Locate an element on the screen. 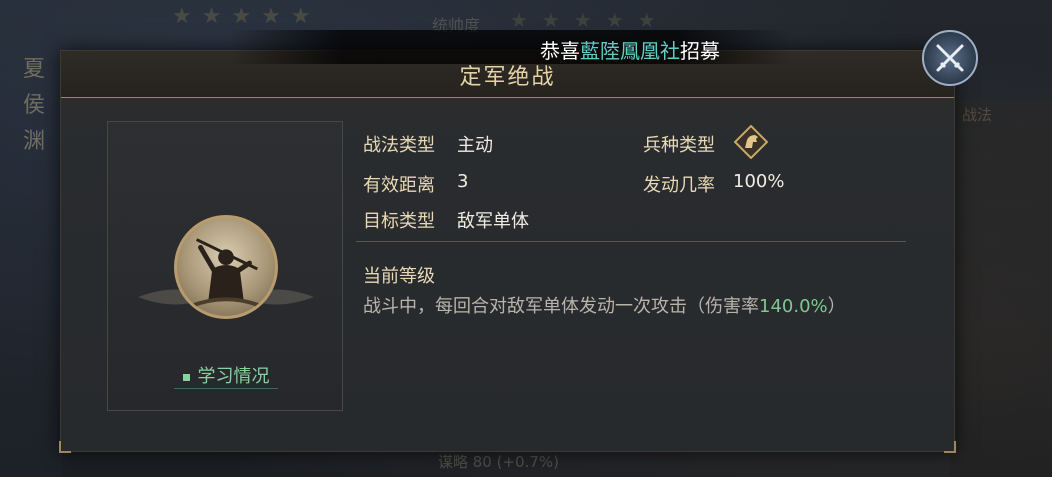 This screenshot has height=477, width=1052. bullet-icon is located at coordinates (186, 377).